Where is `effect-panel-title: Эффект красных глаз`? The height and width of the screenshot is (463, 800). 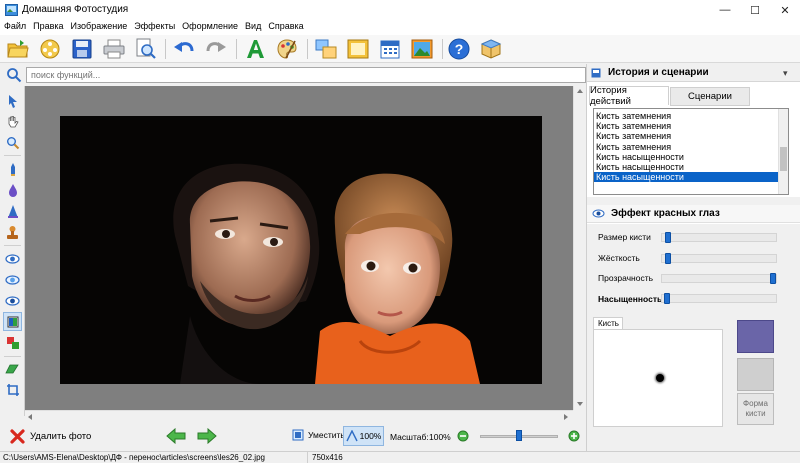 effect-panel-title: Эффект красных глаз is located at coordinates (665, 213).